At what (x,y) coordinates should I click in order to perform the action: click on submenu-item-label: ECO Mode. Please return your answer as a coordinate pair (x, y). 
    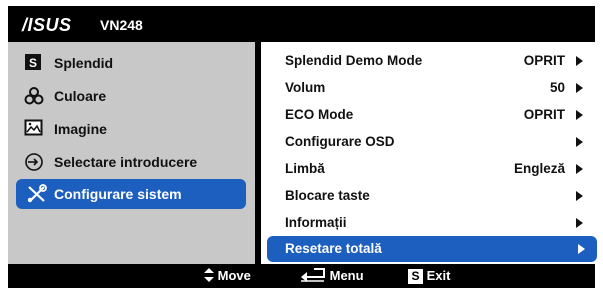
    Looking at the image, I should click on (319, 114).